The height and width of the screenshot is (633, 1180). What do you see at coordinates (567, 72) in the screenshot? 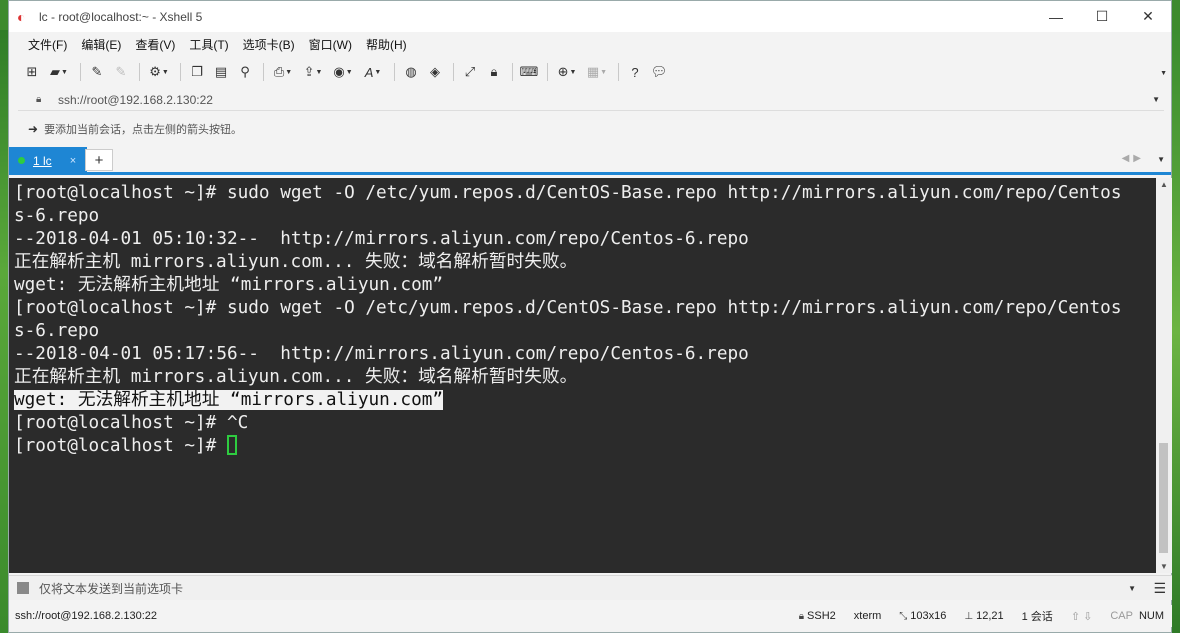
I see `add-icon: ⊕ ▼` at bounding box center [567, 72].